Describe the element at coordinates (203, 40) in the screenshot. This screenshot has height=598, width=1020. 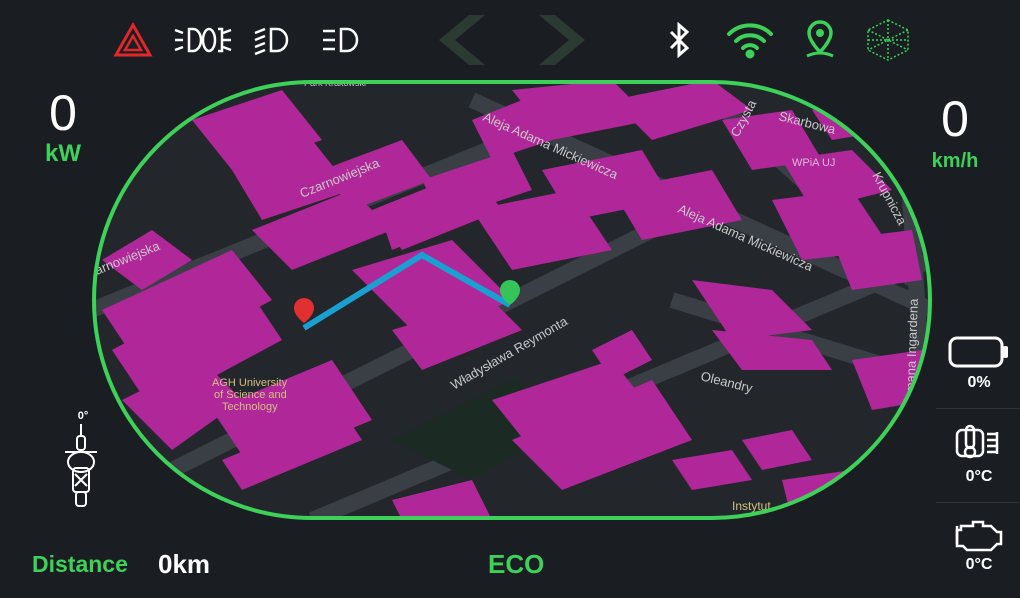
I see `high-beam-icon` at that location.